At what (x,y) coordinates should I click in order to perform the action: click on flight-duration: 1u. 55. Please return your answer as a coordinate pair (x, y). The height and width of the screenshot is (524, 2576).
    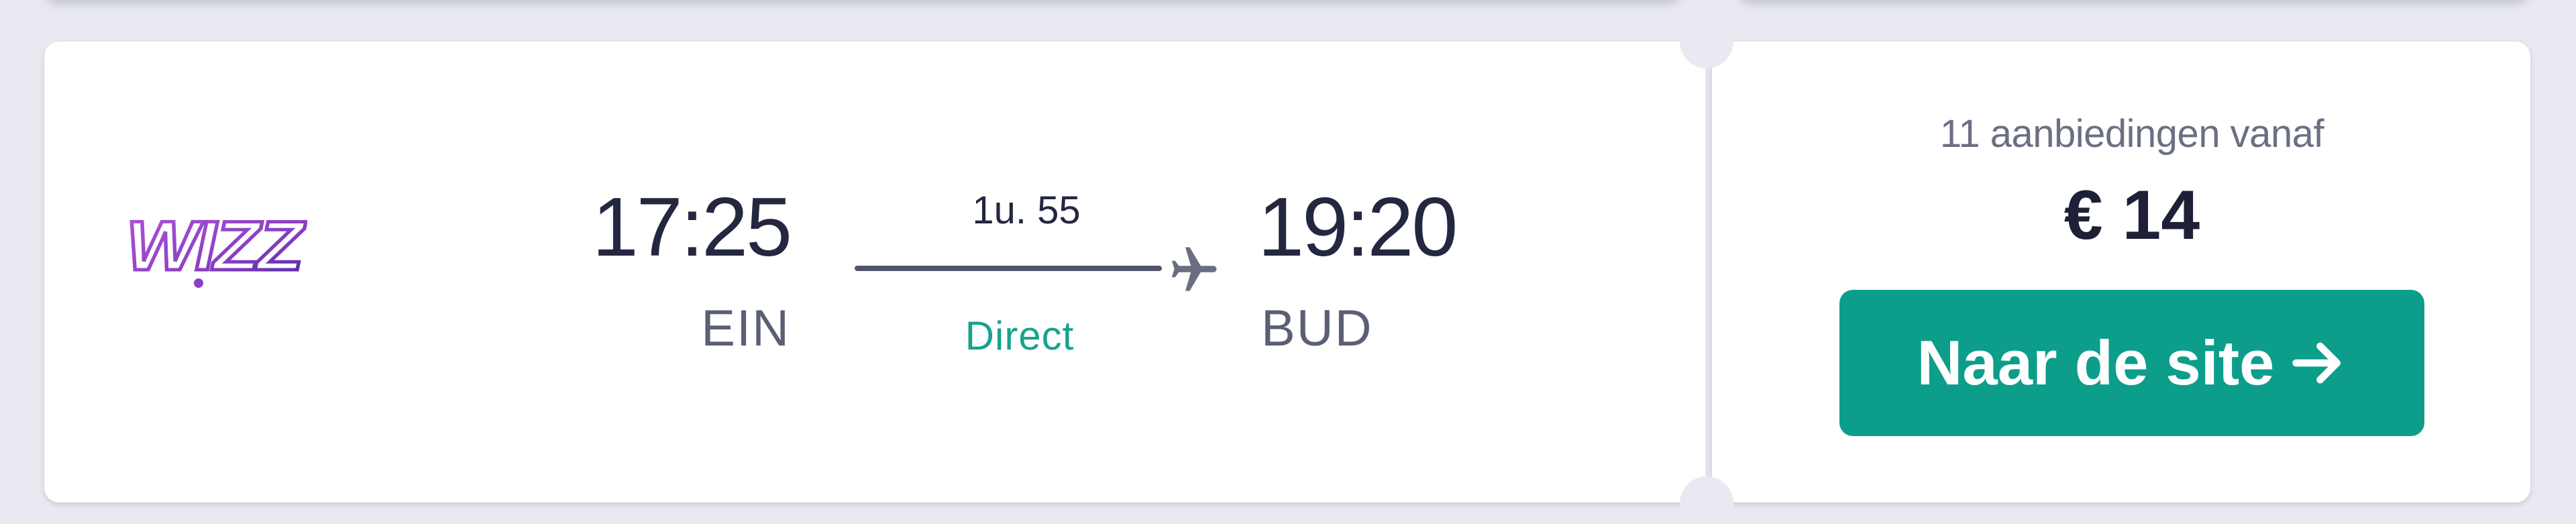
    Looking at the image, I should click on (1026, 211).